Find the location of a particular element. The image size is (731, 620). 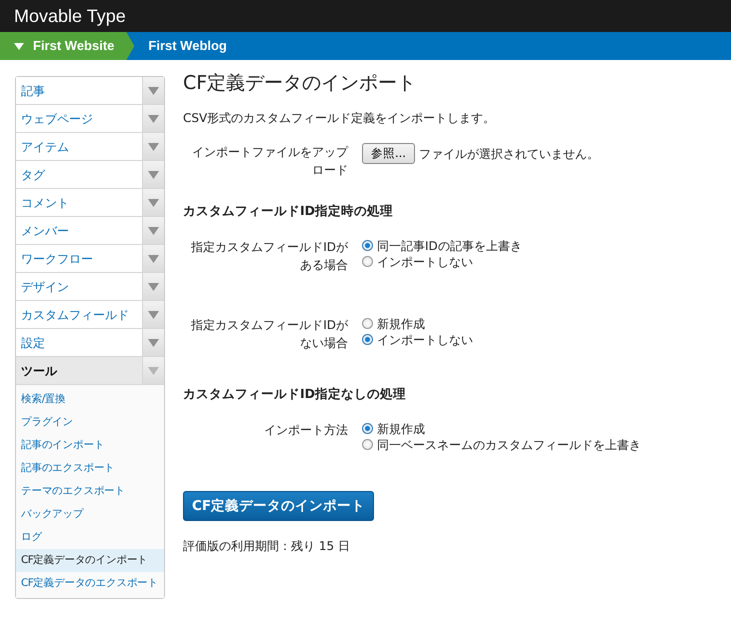

menu-label: デザイン is located at coordinates (79, 286).